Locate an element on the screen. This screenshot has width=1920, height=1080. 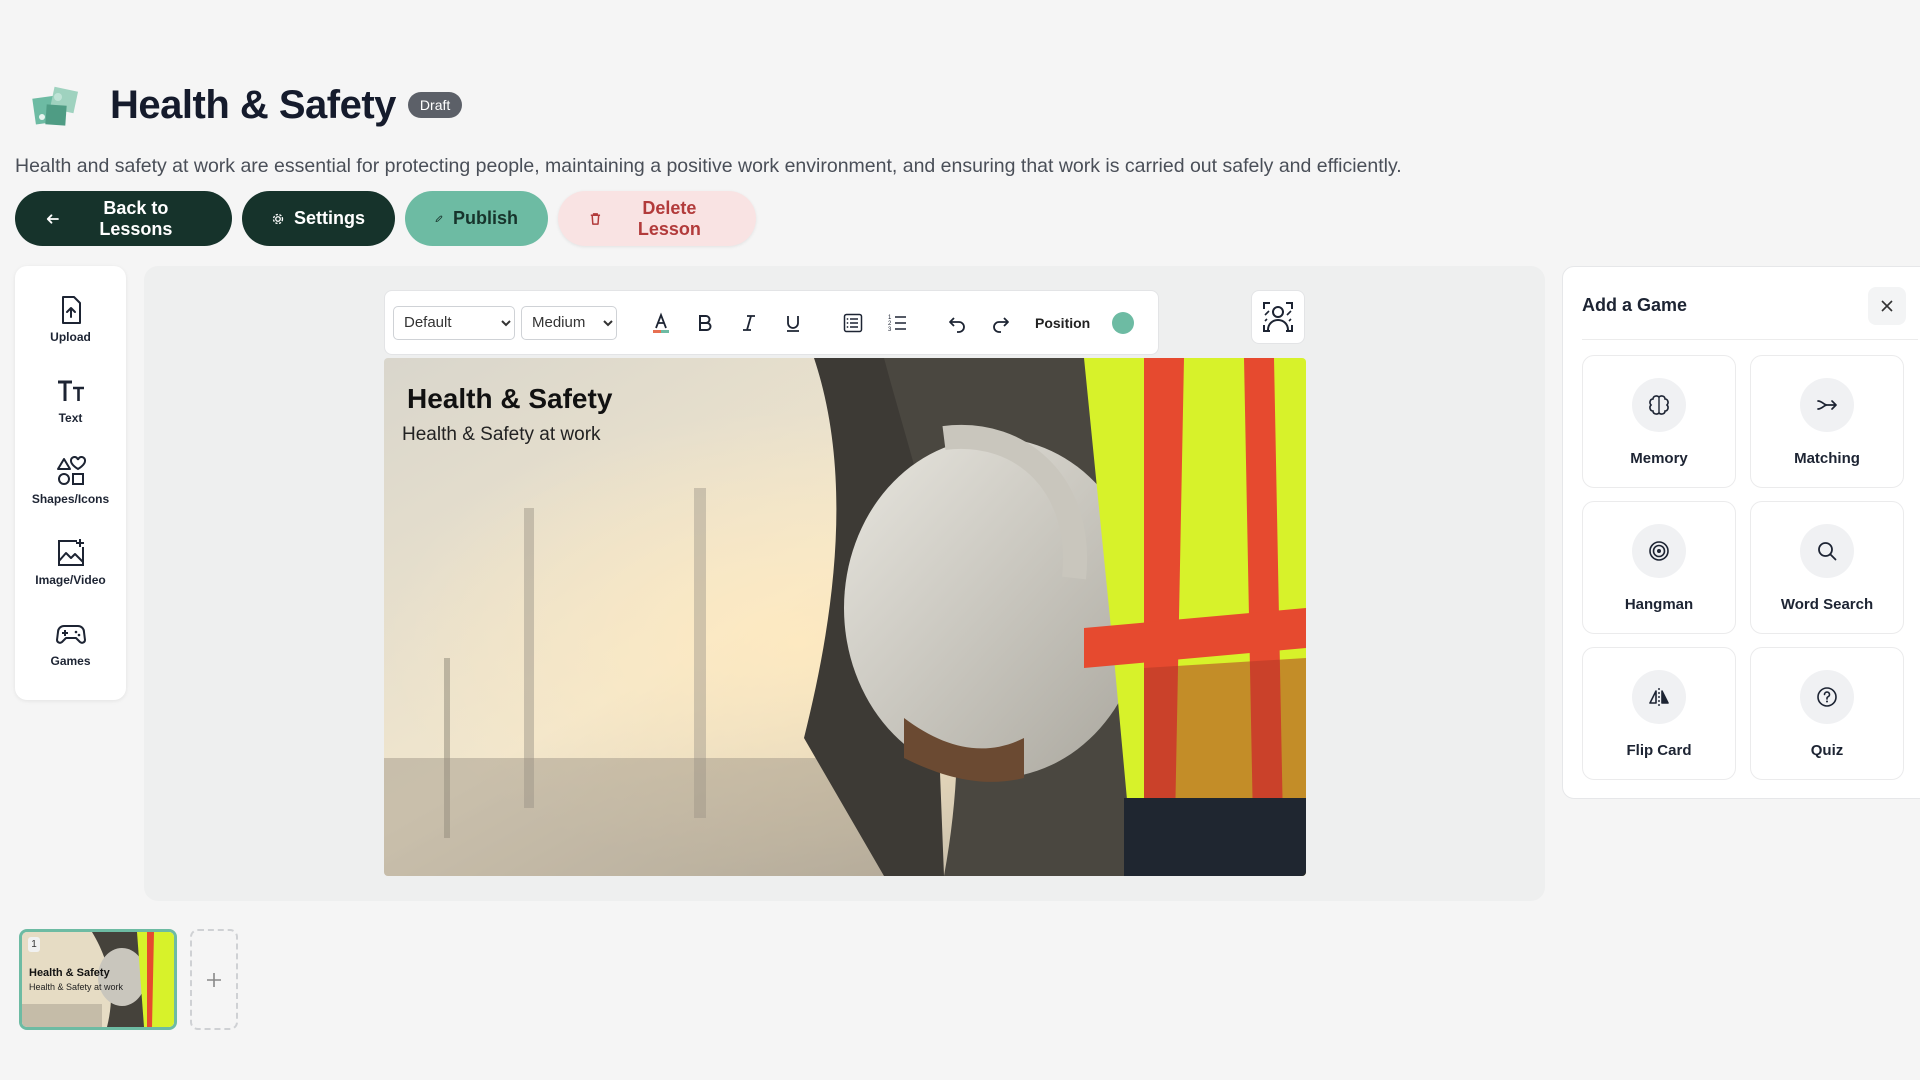
underline-button is located at coordinates (793, 323).